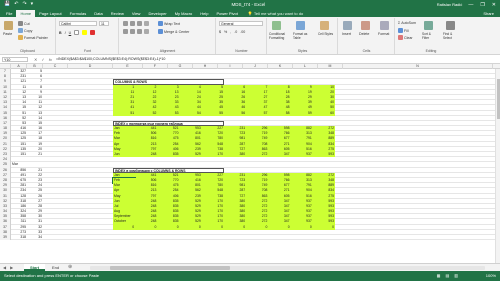 The image size is (500, 281). Describe the element at coordinates (50, 13) in the screenshot. I see `tab-page-layout: Page Layout` at that location.